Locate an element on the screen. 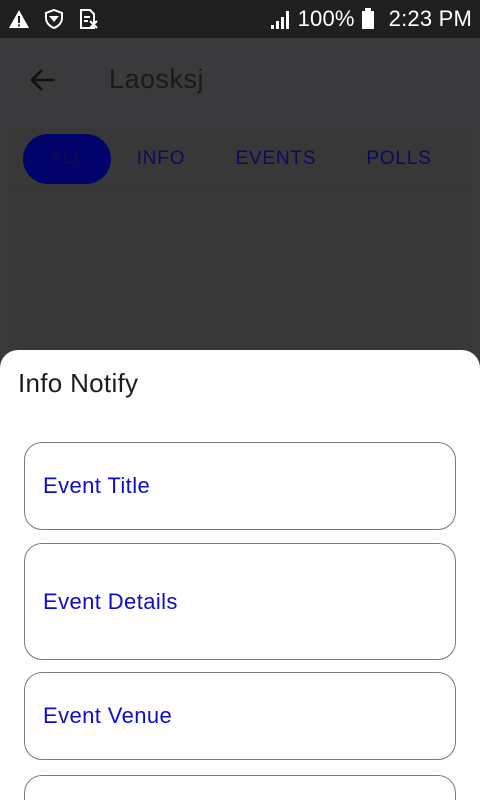 Image resolution: width=480 pixels, height=800 pixels. next-field is located at coordinates (240, 787).